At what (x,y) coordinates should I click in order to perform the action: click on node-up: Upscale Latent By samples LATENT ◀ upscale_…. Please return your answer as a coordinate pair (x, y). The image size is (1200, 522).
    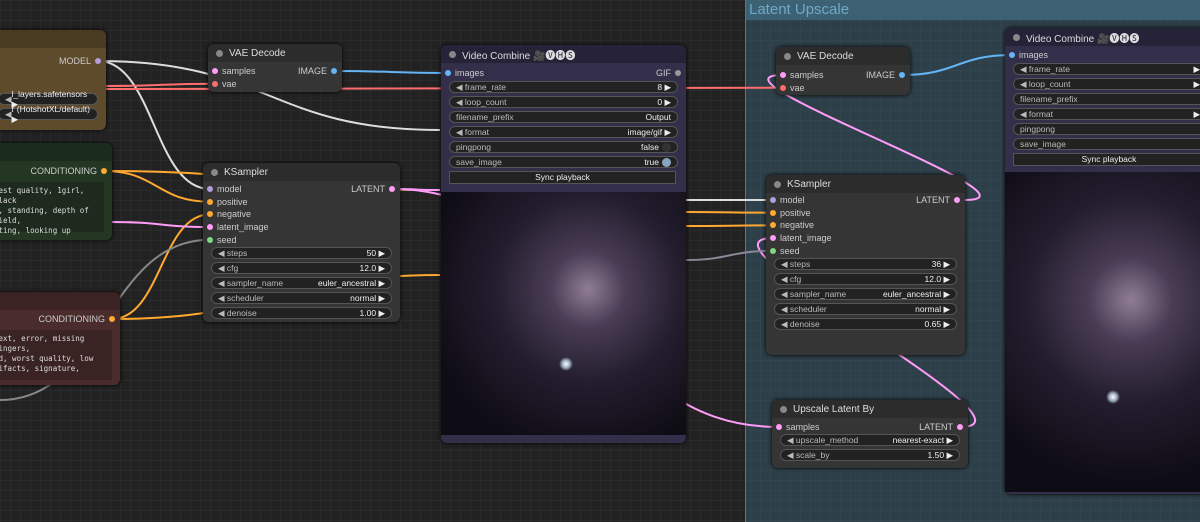
    Looking at the image, I should click on (870, 434).